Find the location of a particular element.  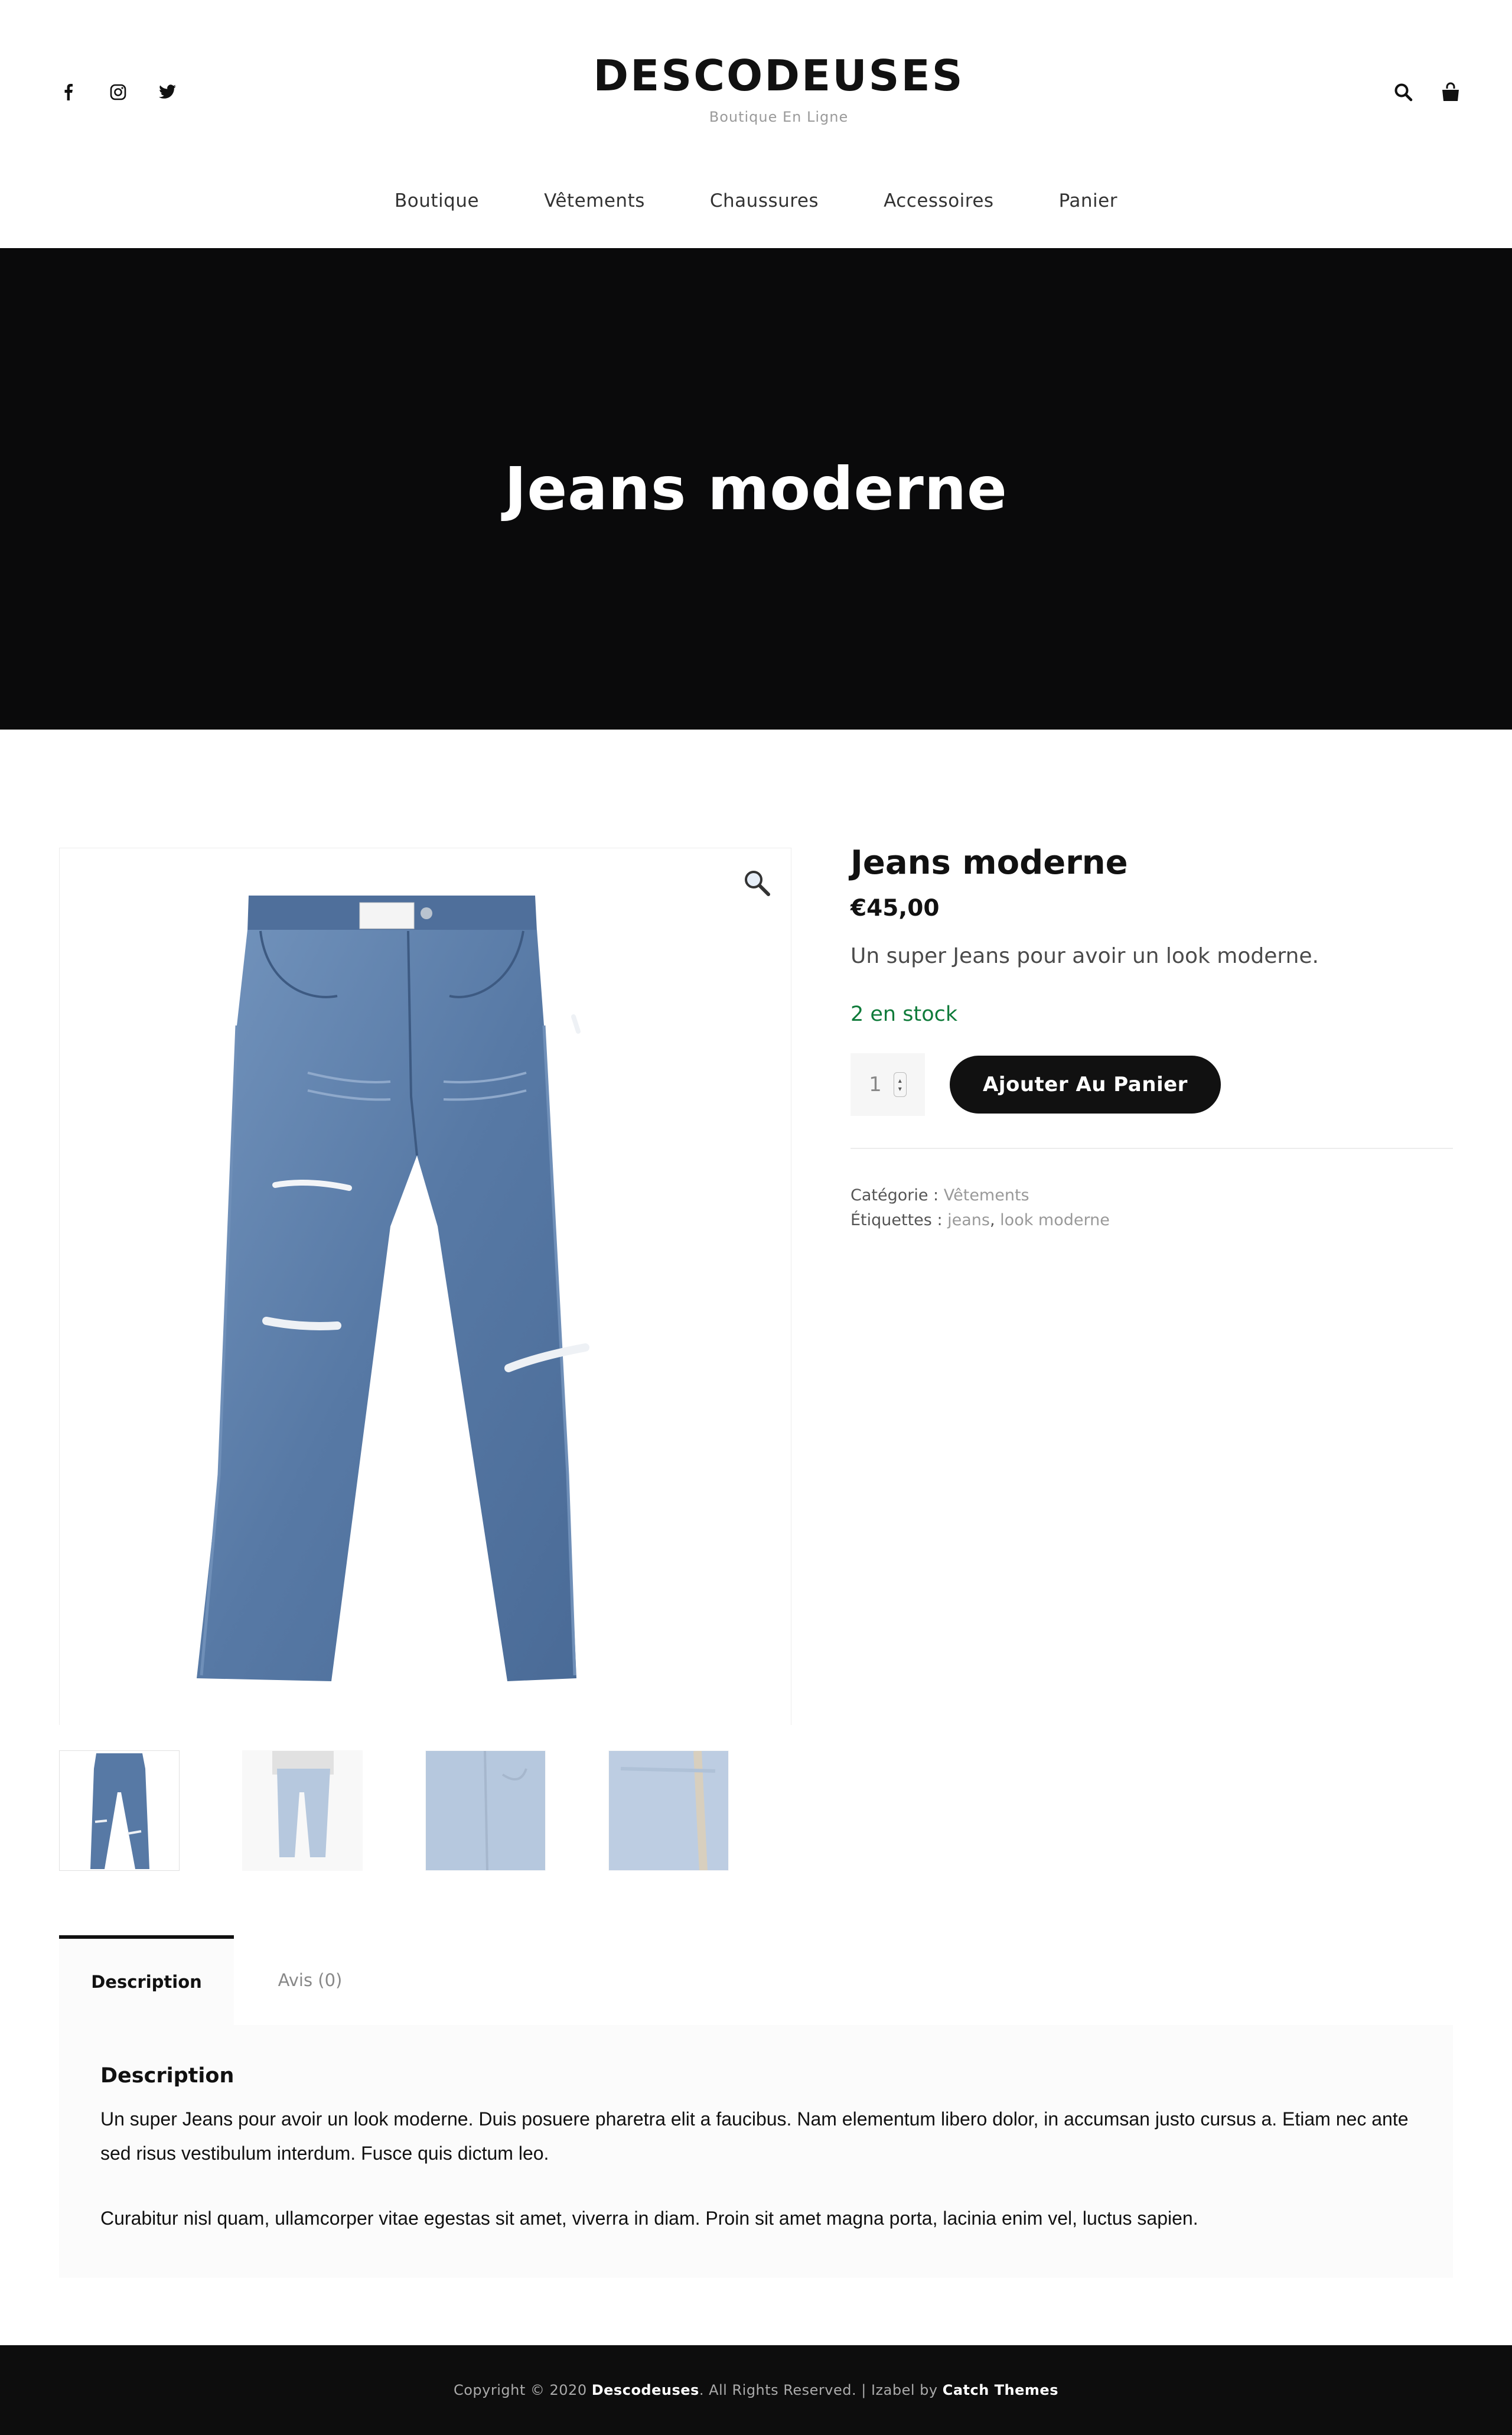

tags-row: Étiquettes : jeans, look moderne is located at coordinates (1151, 1220).